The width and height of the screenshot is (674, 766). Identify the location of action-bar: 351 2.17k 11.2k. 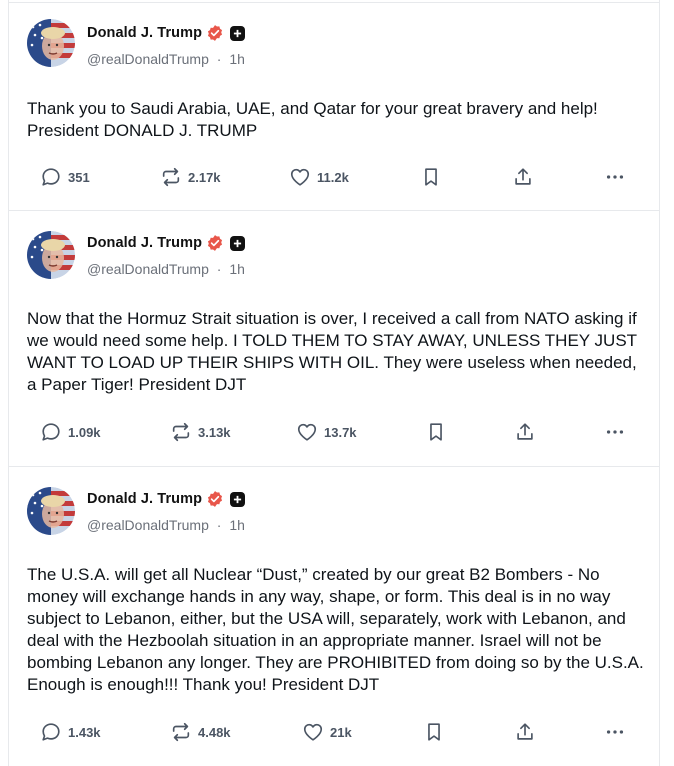
(334, 177).